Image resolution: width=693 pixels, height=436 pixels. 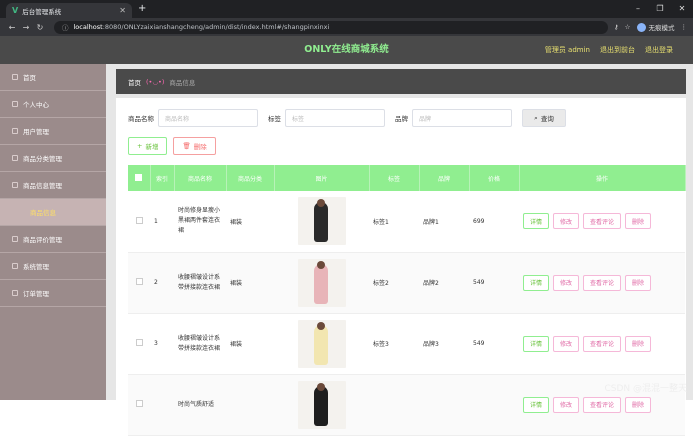 What do you see at coordinates (53, 212) in the screenshot?
I see `sidebar-subitem-product-info: 商品信息` at bounding box center [53, 212].